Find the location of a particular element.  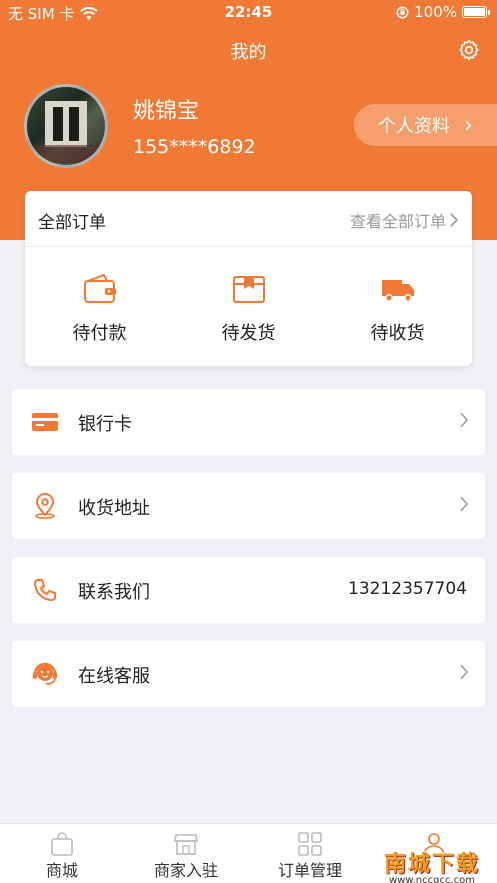

tab-label: 订单管理 is located at coordinates (309, 870).